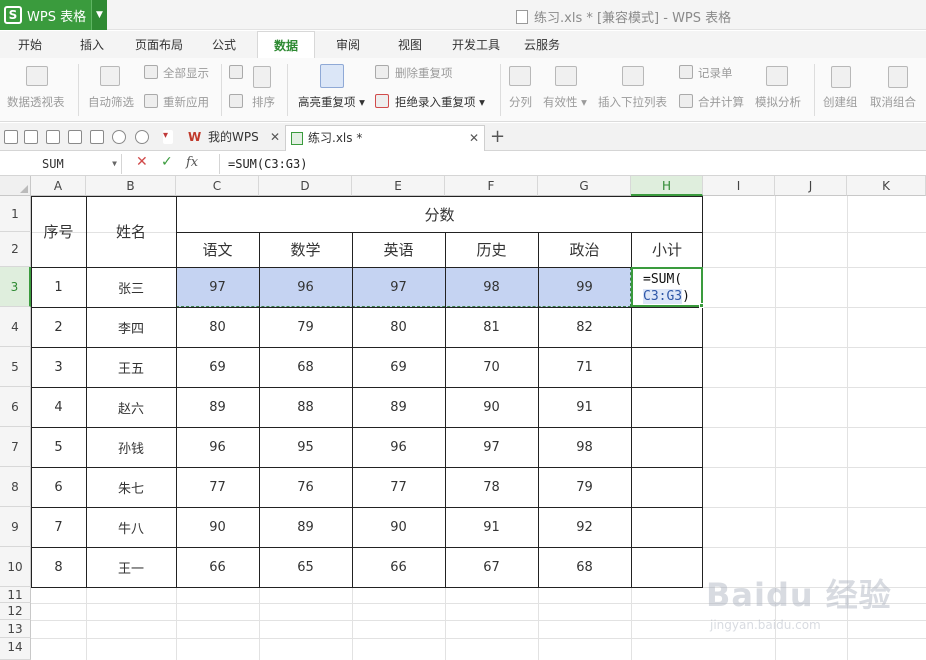  What do you see at coordinates (131, 367) in the screenshot?
I see `cell-name: 王五` at bounding box center [131, 367].